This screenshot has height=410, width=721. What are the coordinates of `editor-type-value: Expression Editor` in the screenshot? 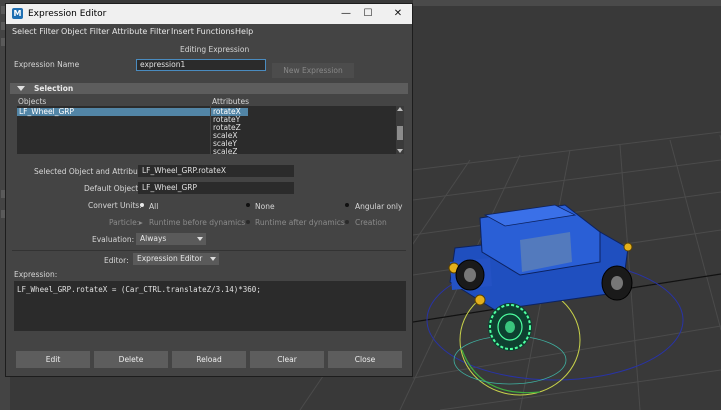 It's located at (170, 258).